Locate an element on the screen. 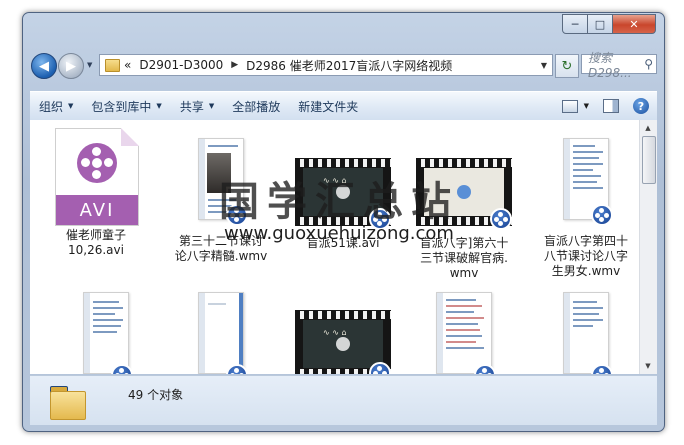  maximize-button: □ is located at coordinates (600, 24).